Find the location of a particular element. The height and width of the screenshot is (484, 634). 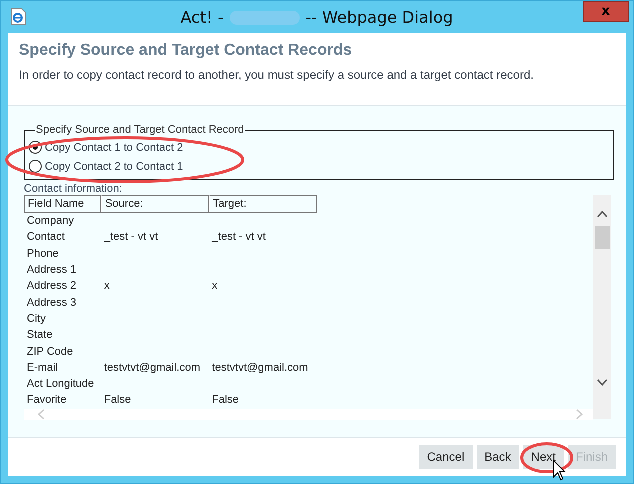

table-cell-text: E-mail is located at coordinates (43, 368).